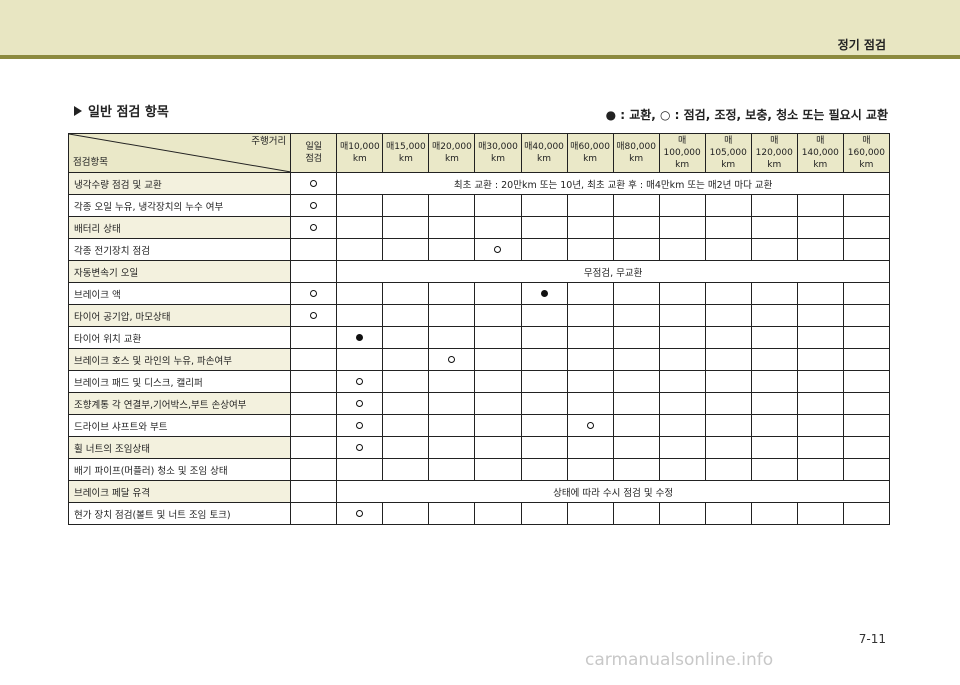 The height and width of the screenshot is (685, 960). Describe the element at coordinates (90, 162) in the screenshot. I see `corner-bottom-label: 점검항목` at that location.